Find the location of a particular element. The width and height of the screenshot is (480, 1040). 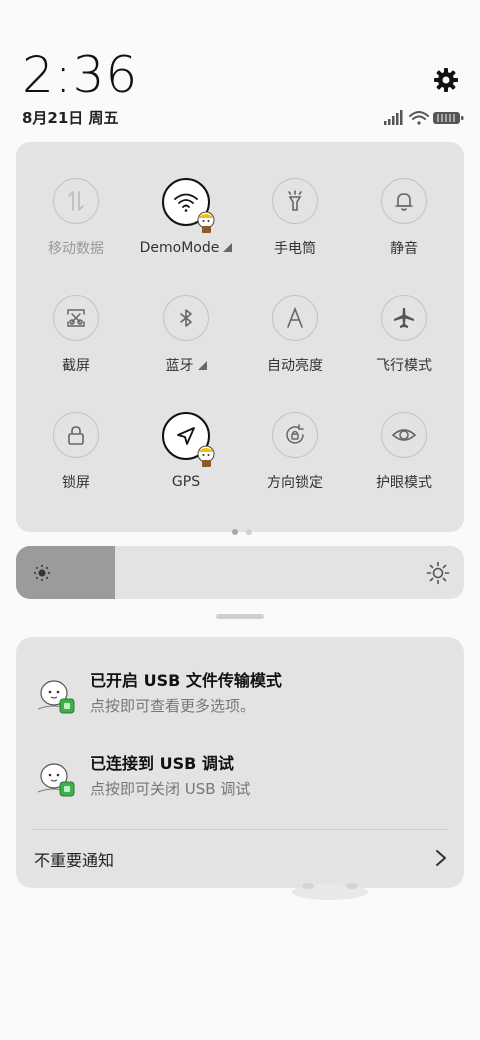

tile-label: 护眼模式 is located at coordinates (404, 483).